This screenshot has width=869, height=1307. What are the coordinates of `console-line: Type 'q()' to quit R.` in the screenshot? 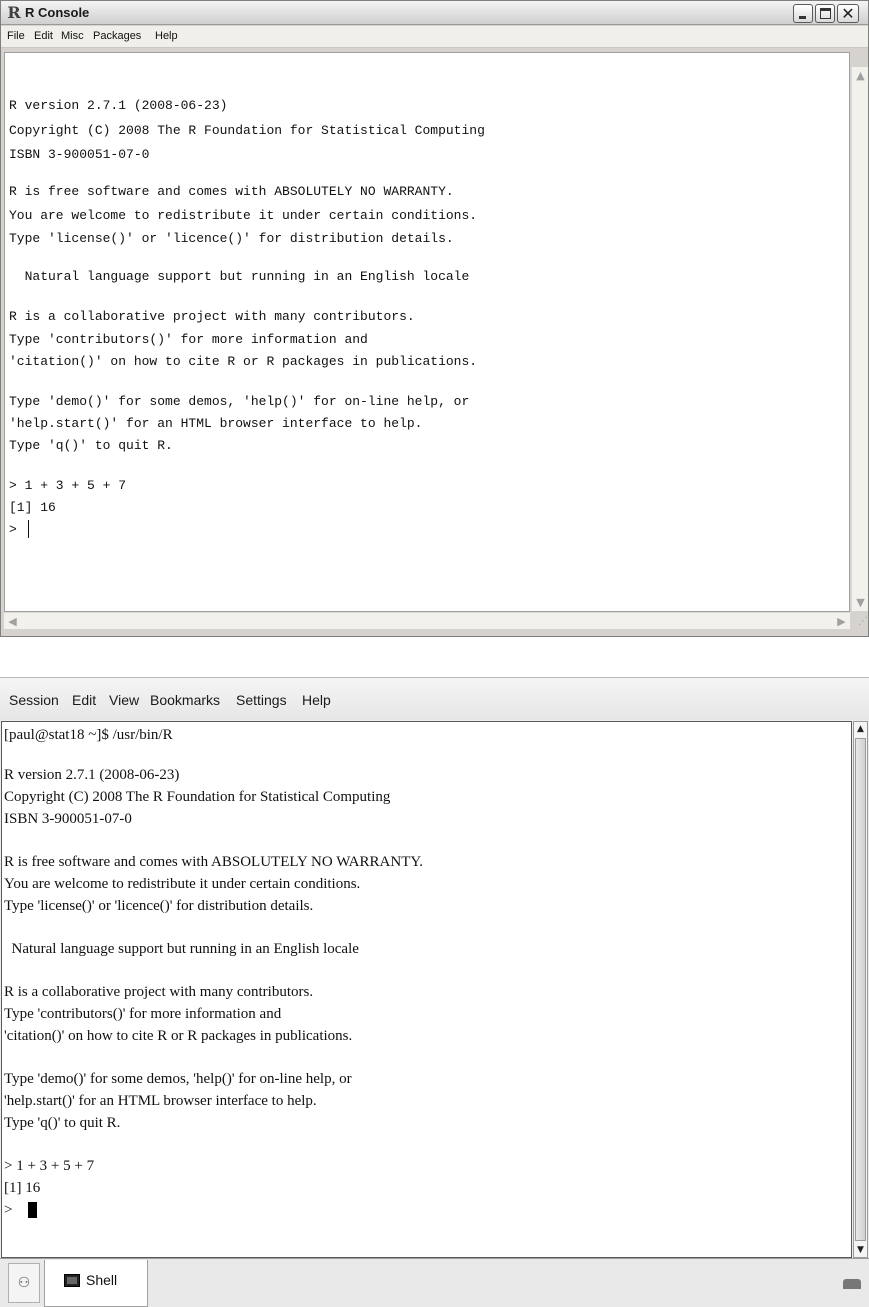 It's located at (91, 445).